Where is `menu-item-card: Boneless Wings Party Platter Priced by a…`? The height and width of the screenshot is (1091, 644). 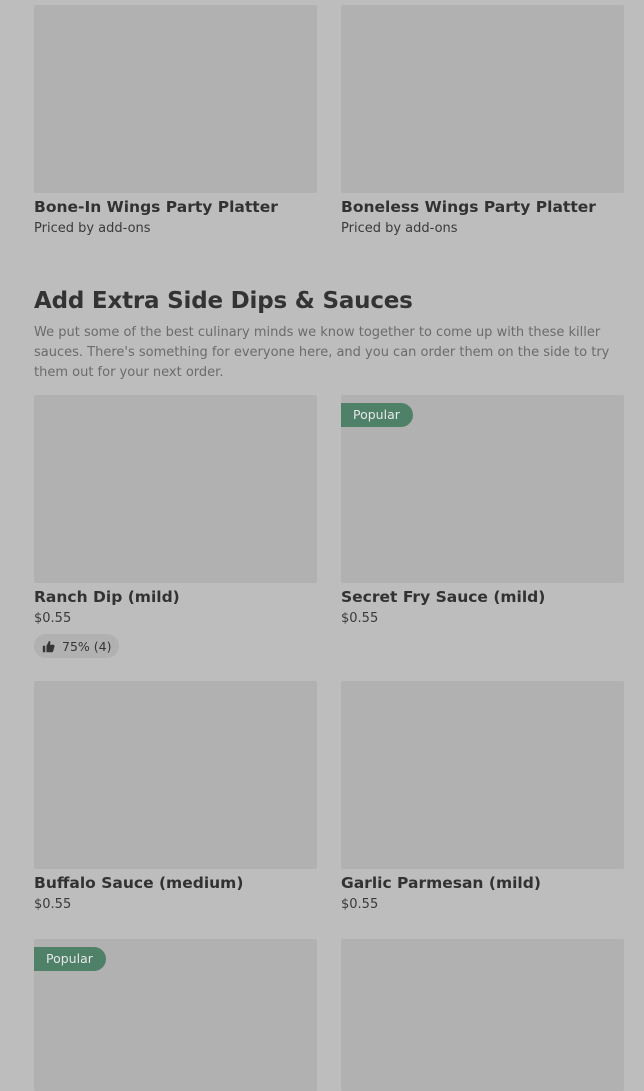
menu-item-card: Boneless Wings Party Platter Priced by a… is located at coordinates (482, 121).